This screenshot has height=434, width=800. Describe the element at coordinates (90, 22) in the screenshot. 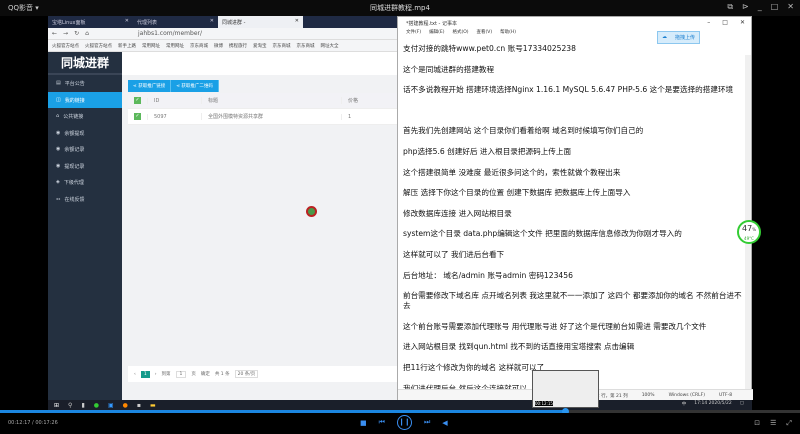

I see `tab-baota: 宝塔Linux面板 ✕` at that location.